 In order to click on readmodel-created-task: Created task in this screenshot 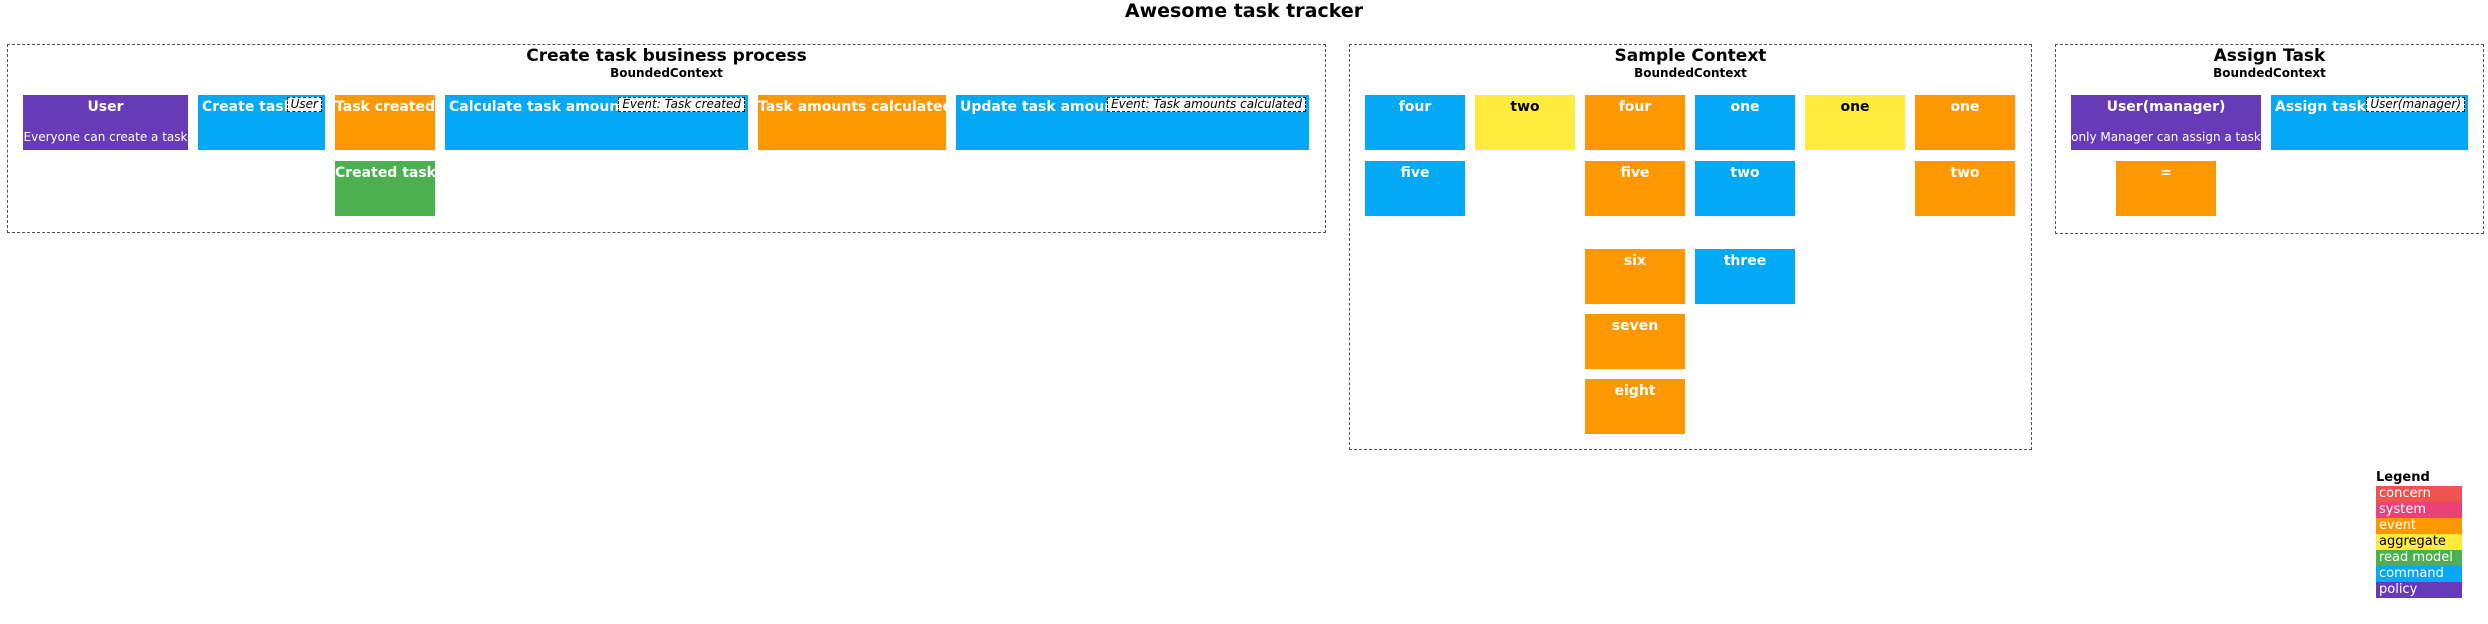, I will do `click(385, 188)`.